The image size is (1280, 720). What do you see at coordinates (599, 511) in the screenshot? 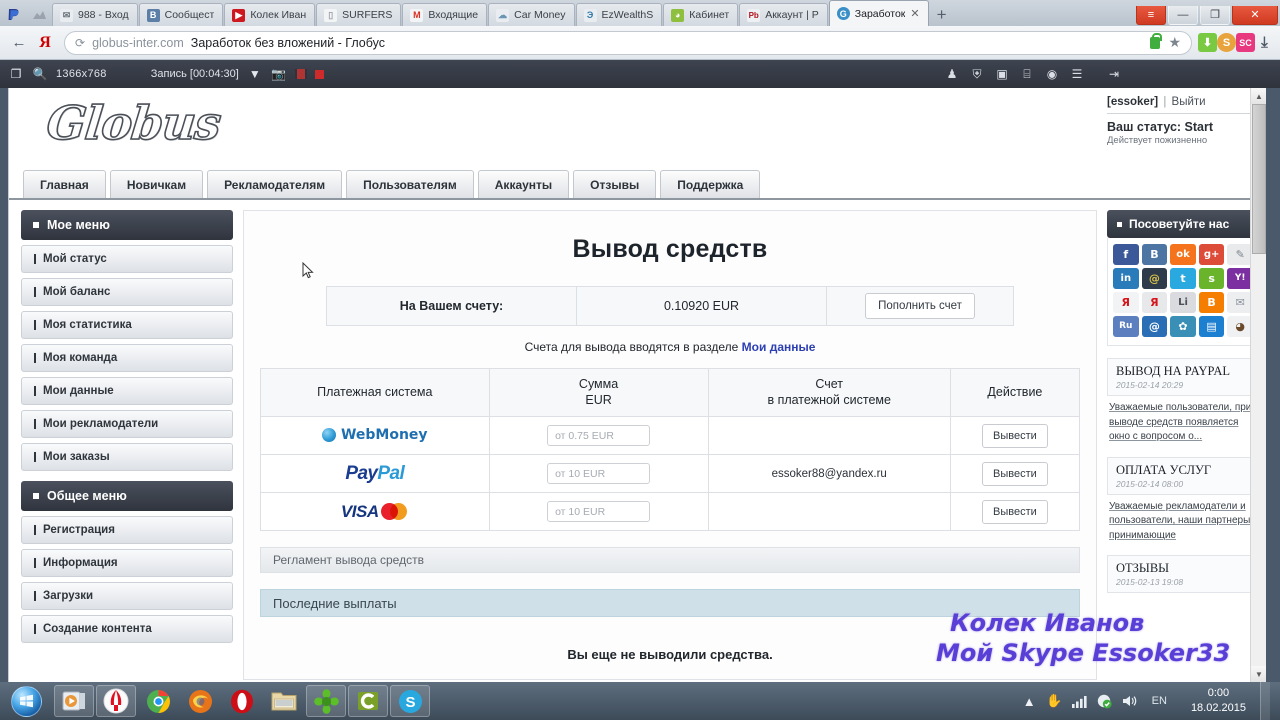
I see `amount-input-card: от 10 EUR` at bounding box center [599, 511].